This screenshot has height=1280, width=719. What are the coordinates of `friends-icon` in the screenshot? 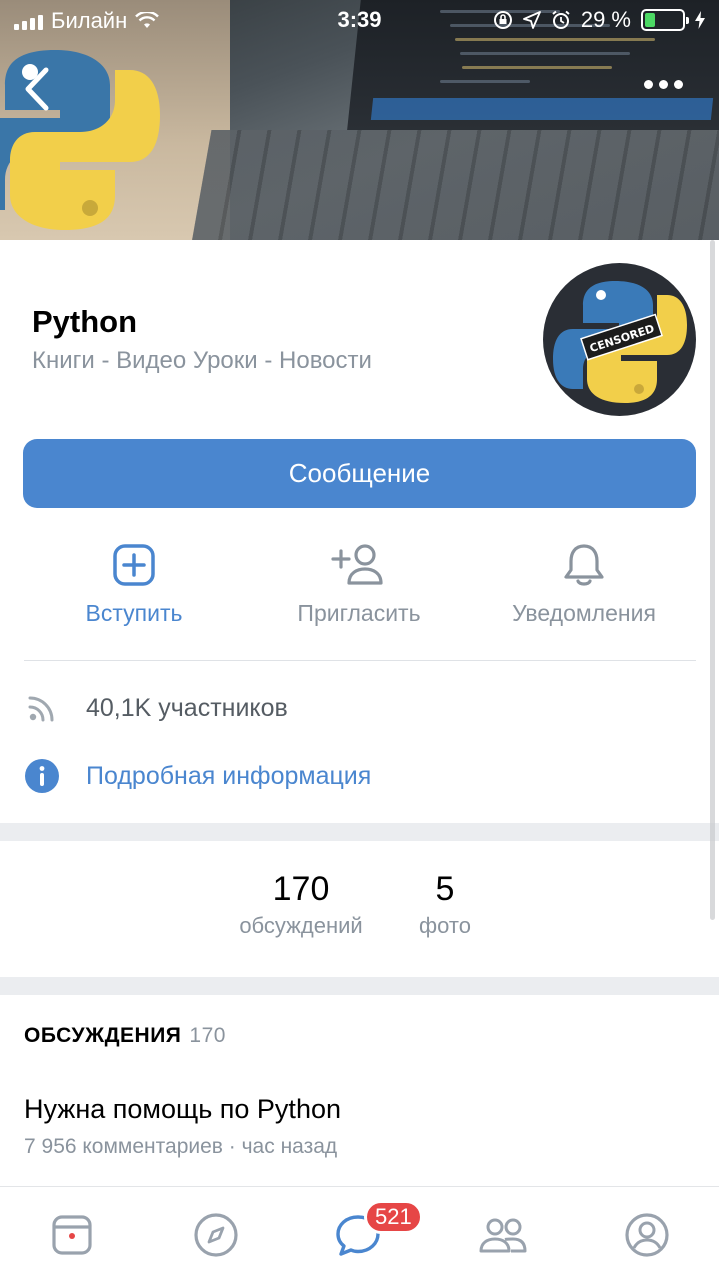 It's located at (503, 1235).